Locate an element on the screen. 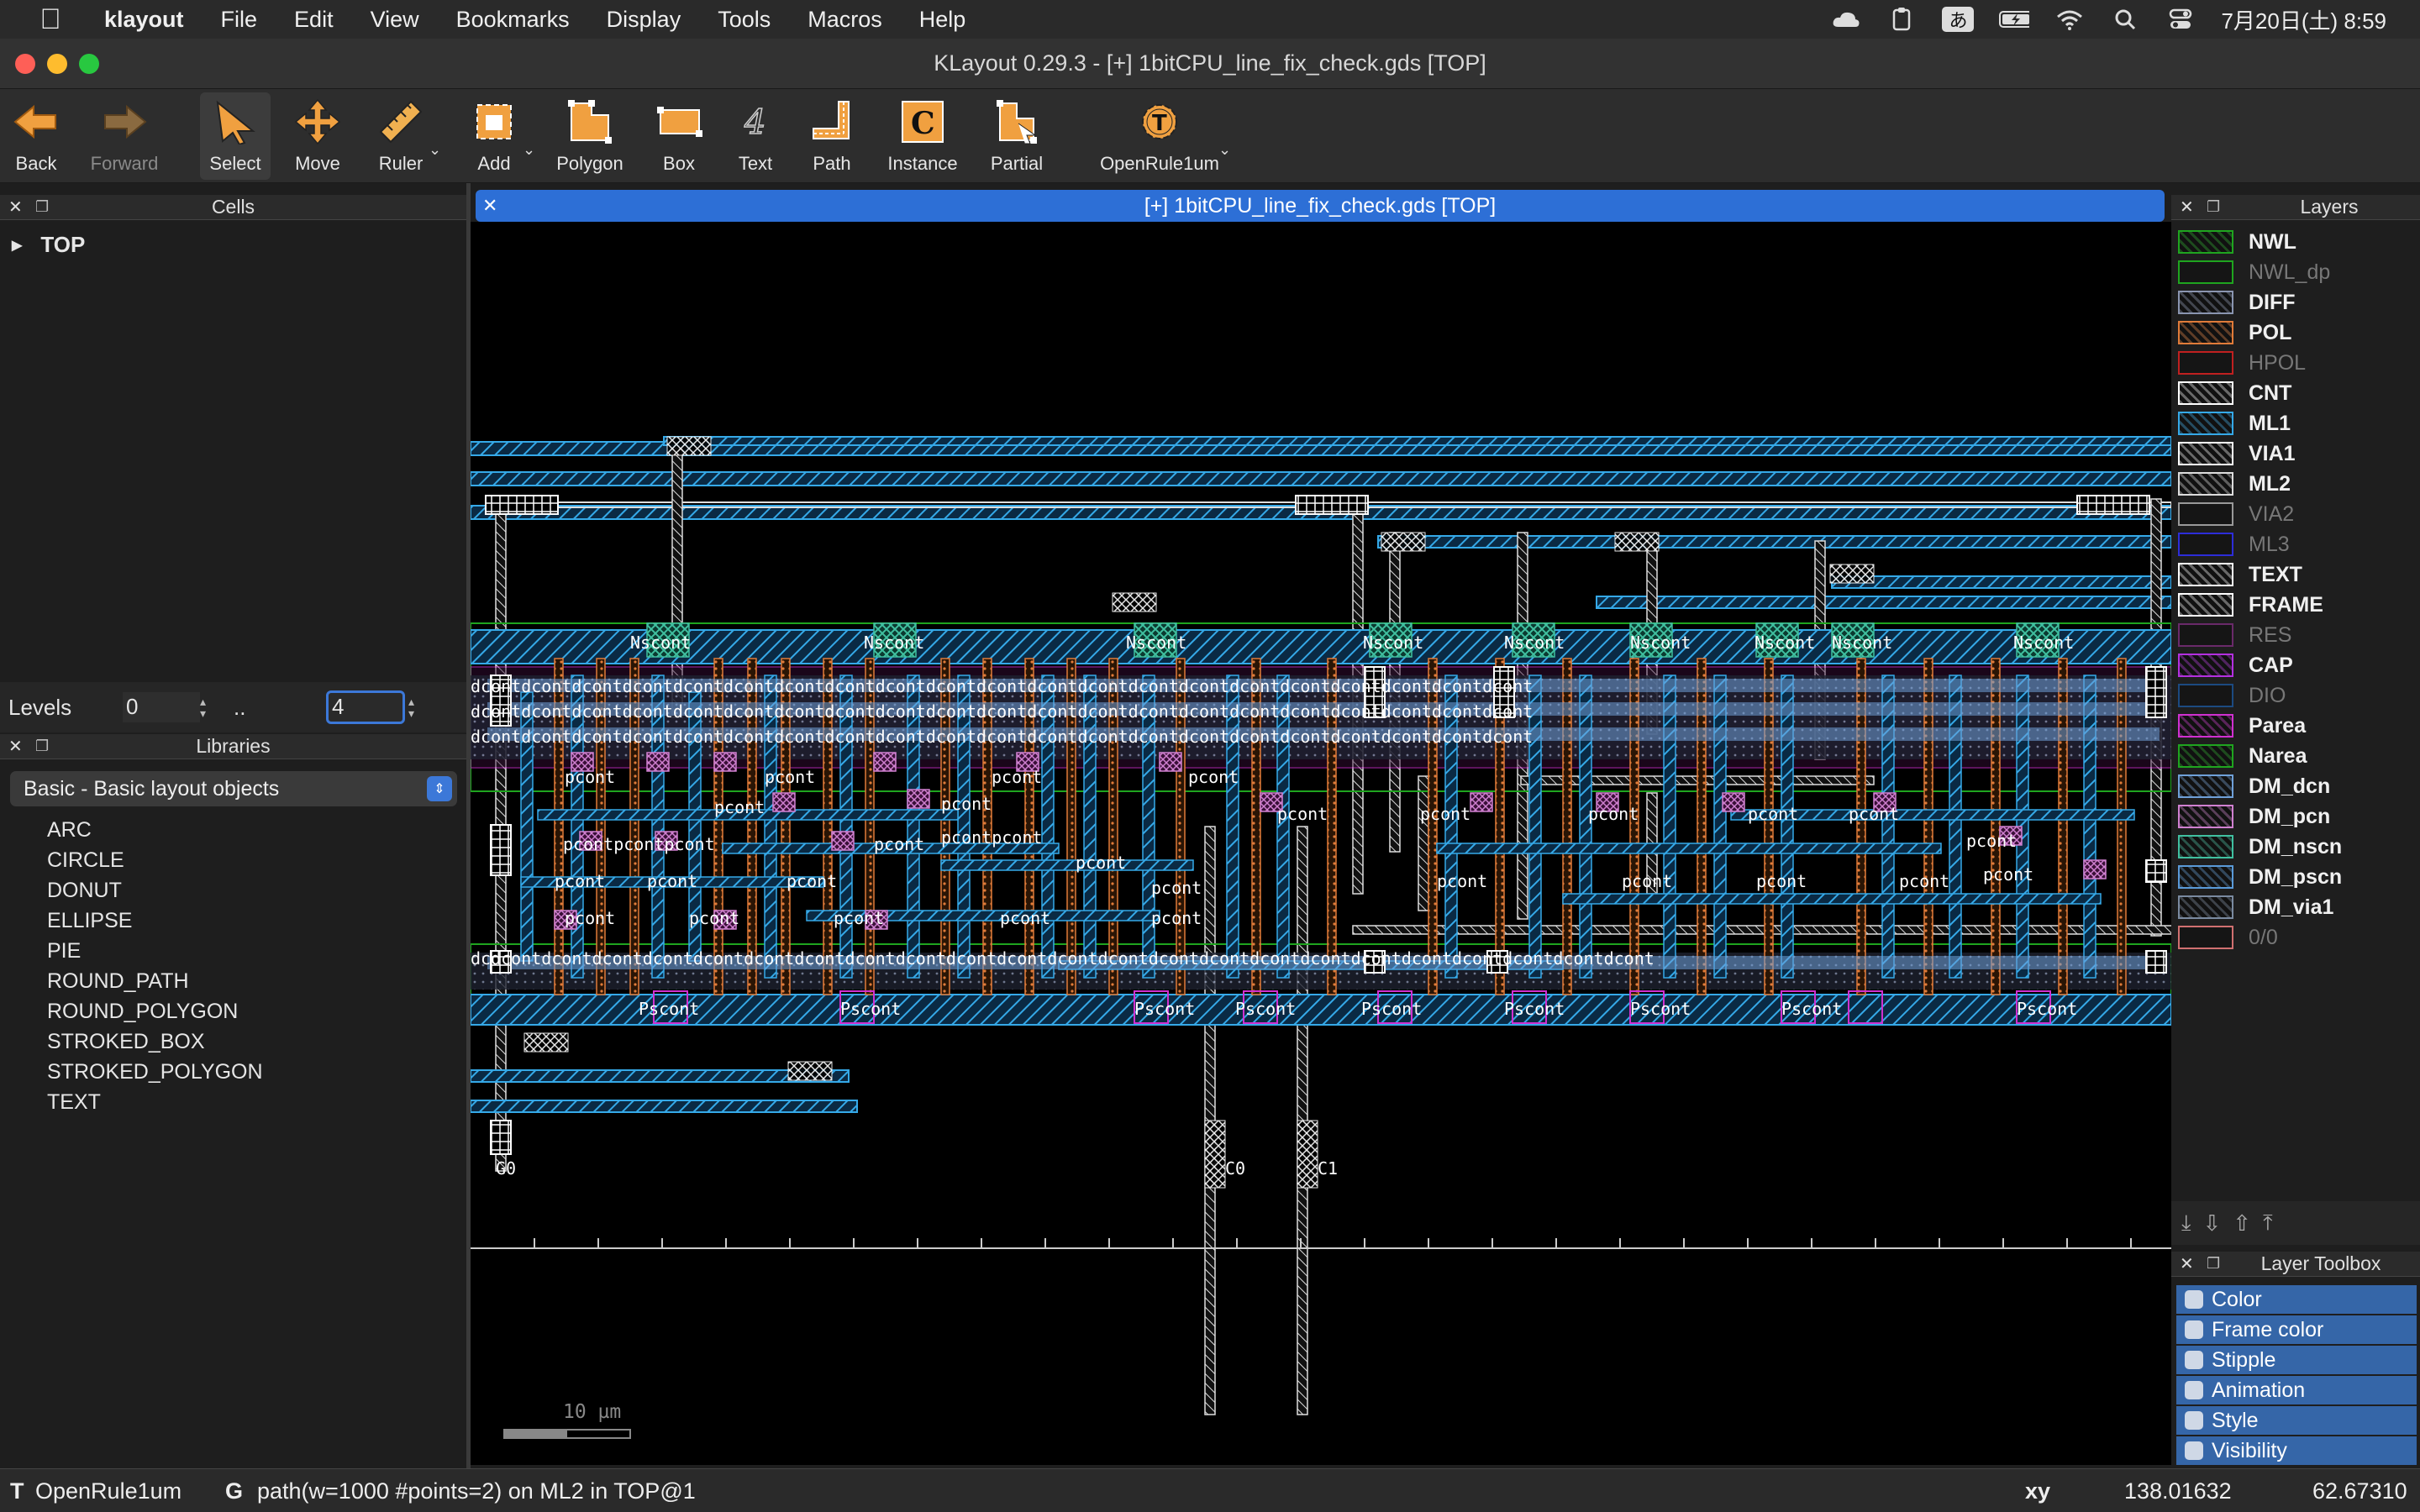 This screenshot has height=1512, width=2420. layer-row: 0/0 is located at coordinates (2228, 937).